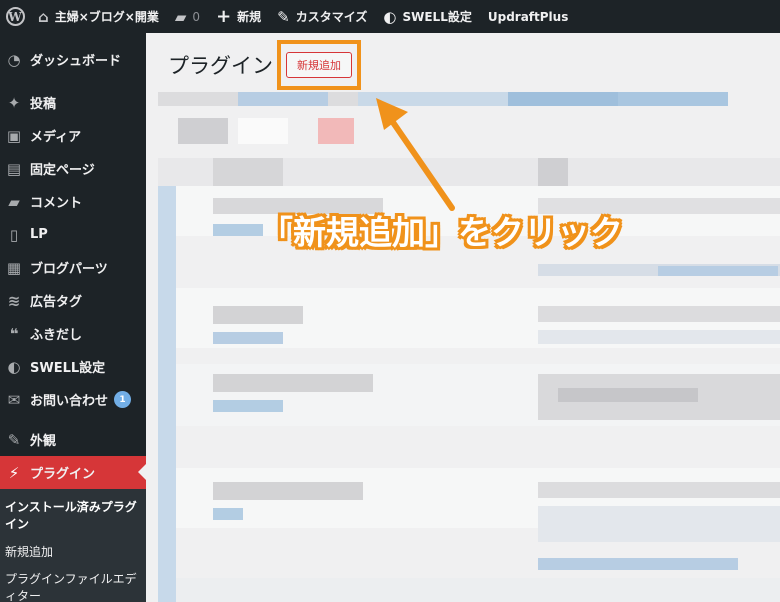 This screenshot has width=780, height=602. I want to click on speech-bubble-icon: ❝, so click(14, 333).